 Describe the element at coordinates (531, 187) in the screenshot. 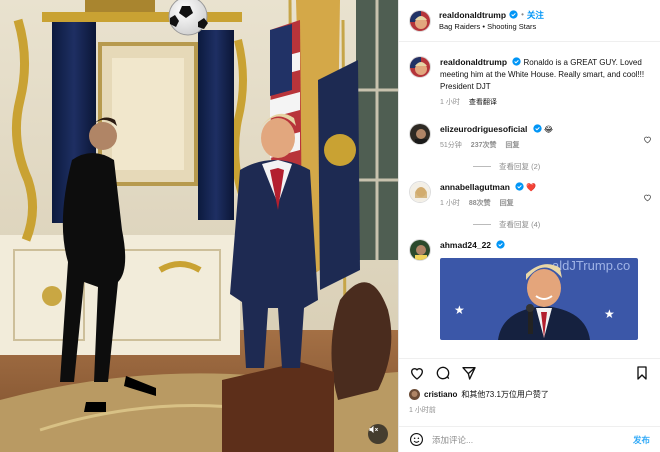

I see `comment-text: ❤️` at that location.